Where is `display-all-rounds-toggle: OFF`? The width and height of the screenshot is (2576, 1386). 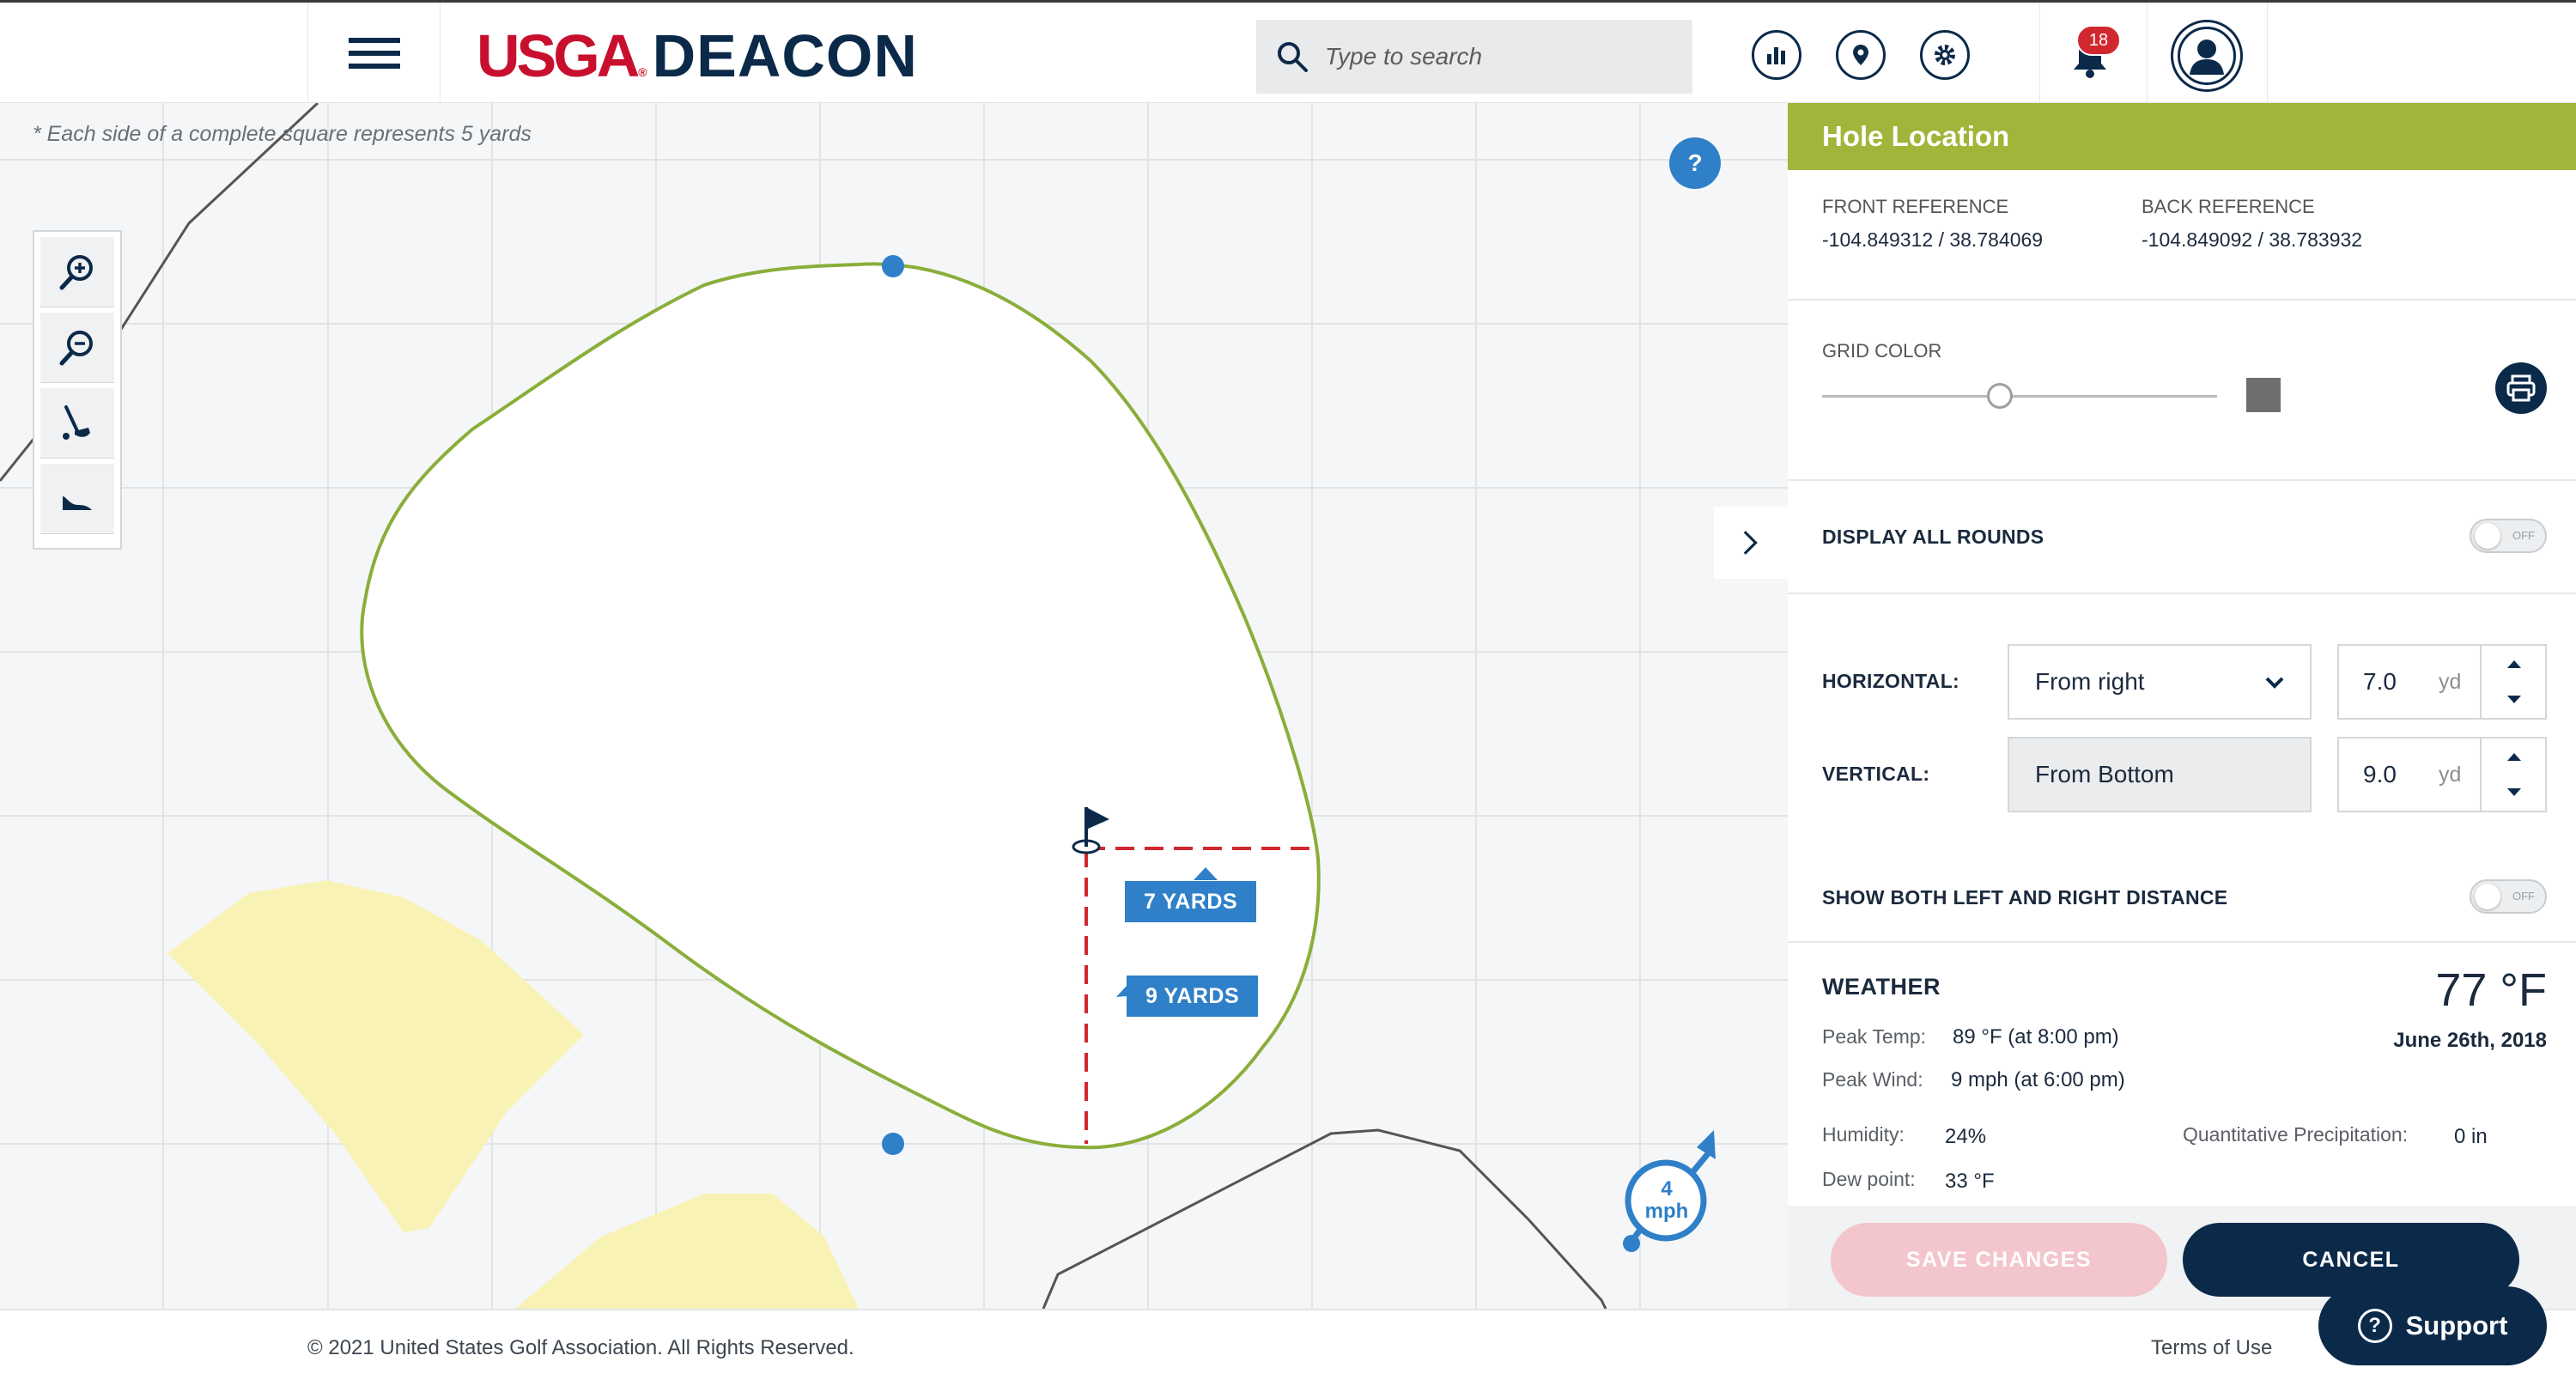
display-all-rounds-toggle: OFF is located at coordinates (2508, 536).